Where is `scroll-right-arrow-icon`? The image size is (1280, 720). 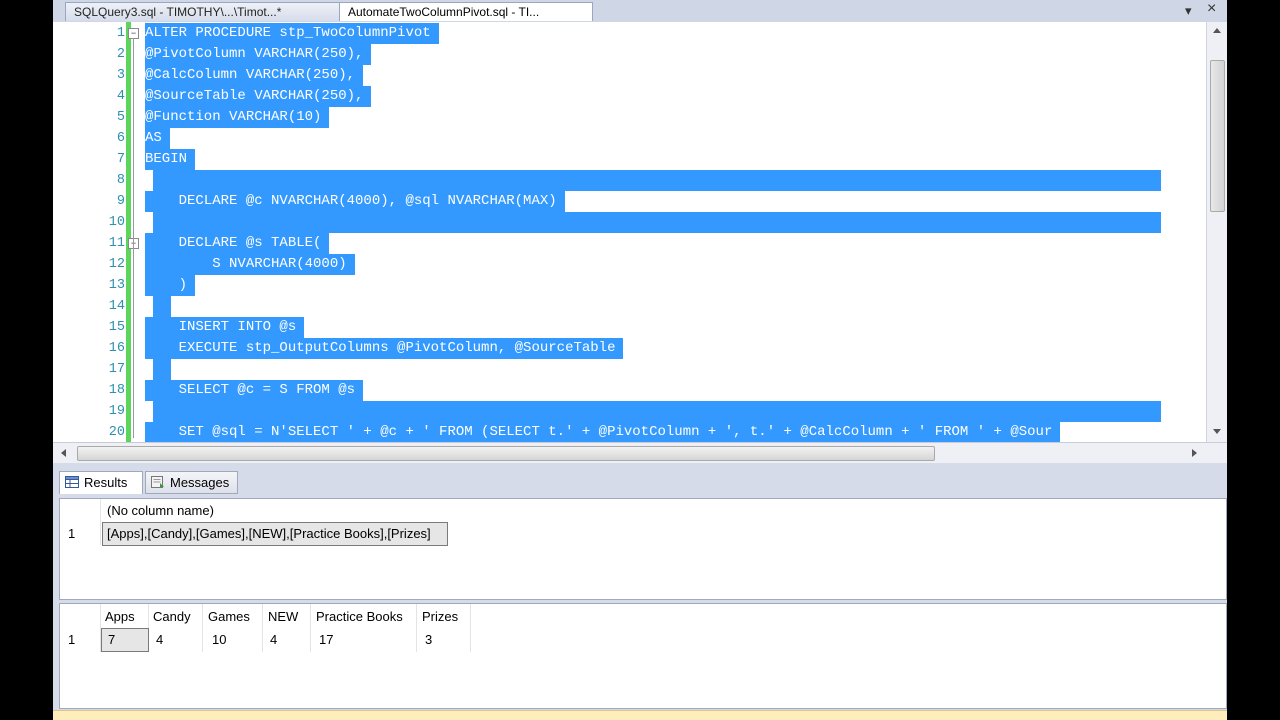
scroll-right-arrow-icon is located at coordinates (1195, 453).